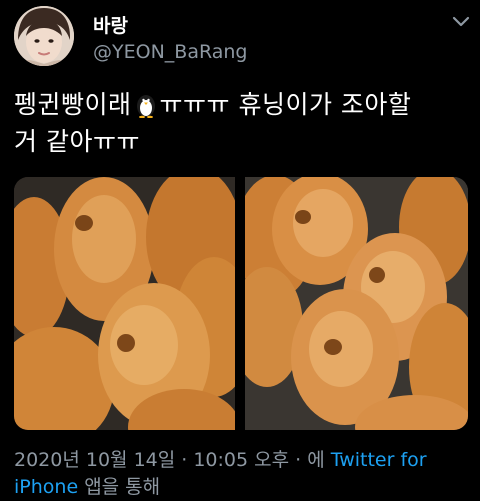 This screenshot has height=501, width=480. What do you see at coordinates (73, 104) in the screenshot?
I see `tweet-text-segment: 펭귄빵이래` at bounding box center [73, 104].